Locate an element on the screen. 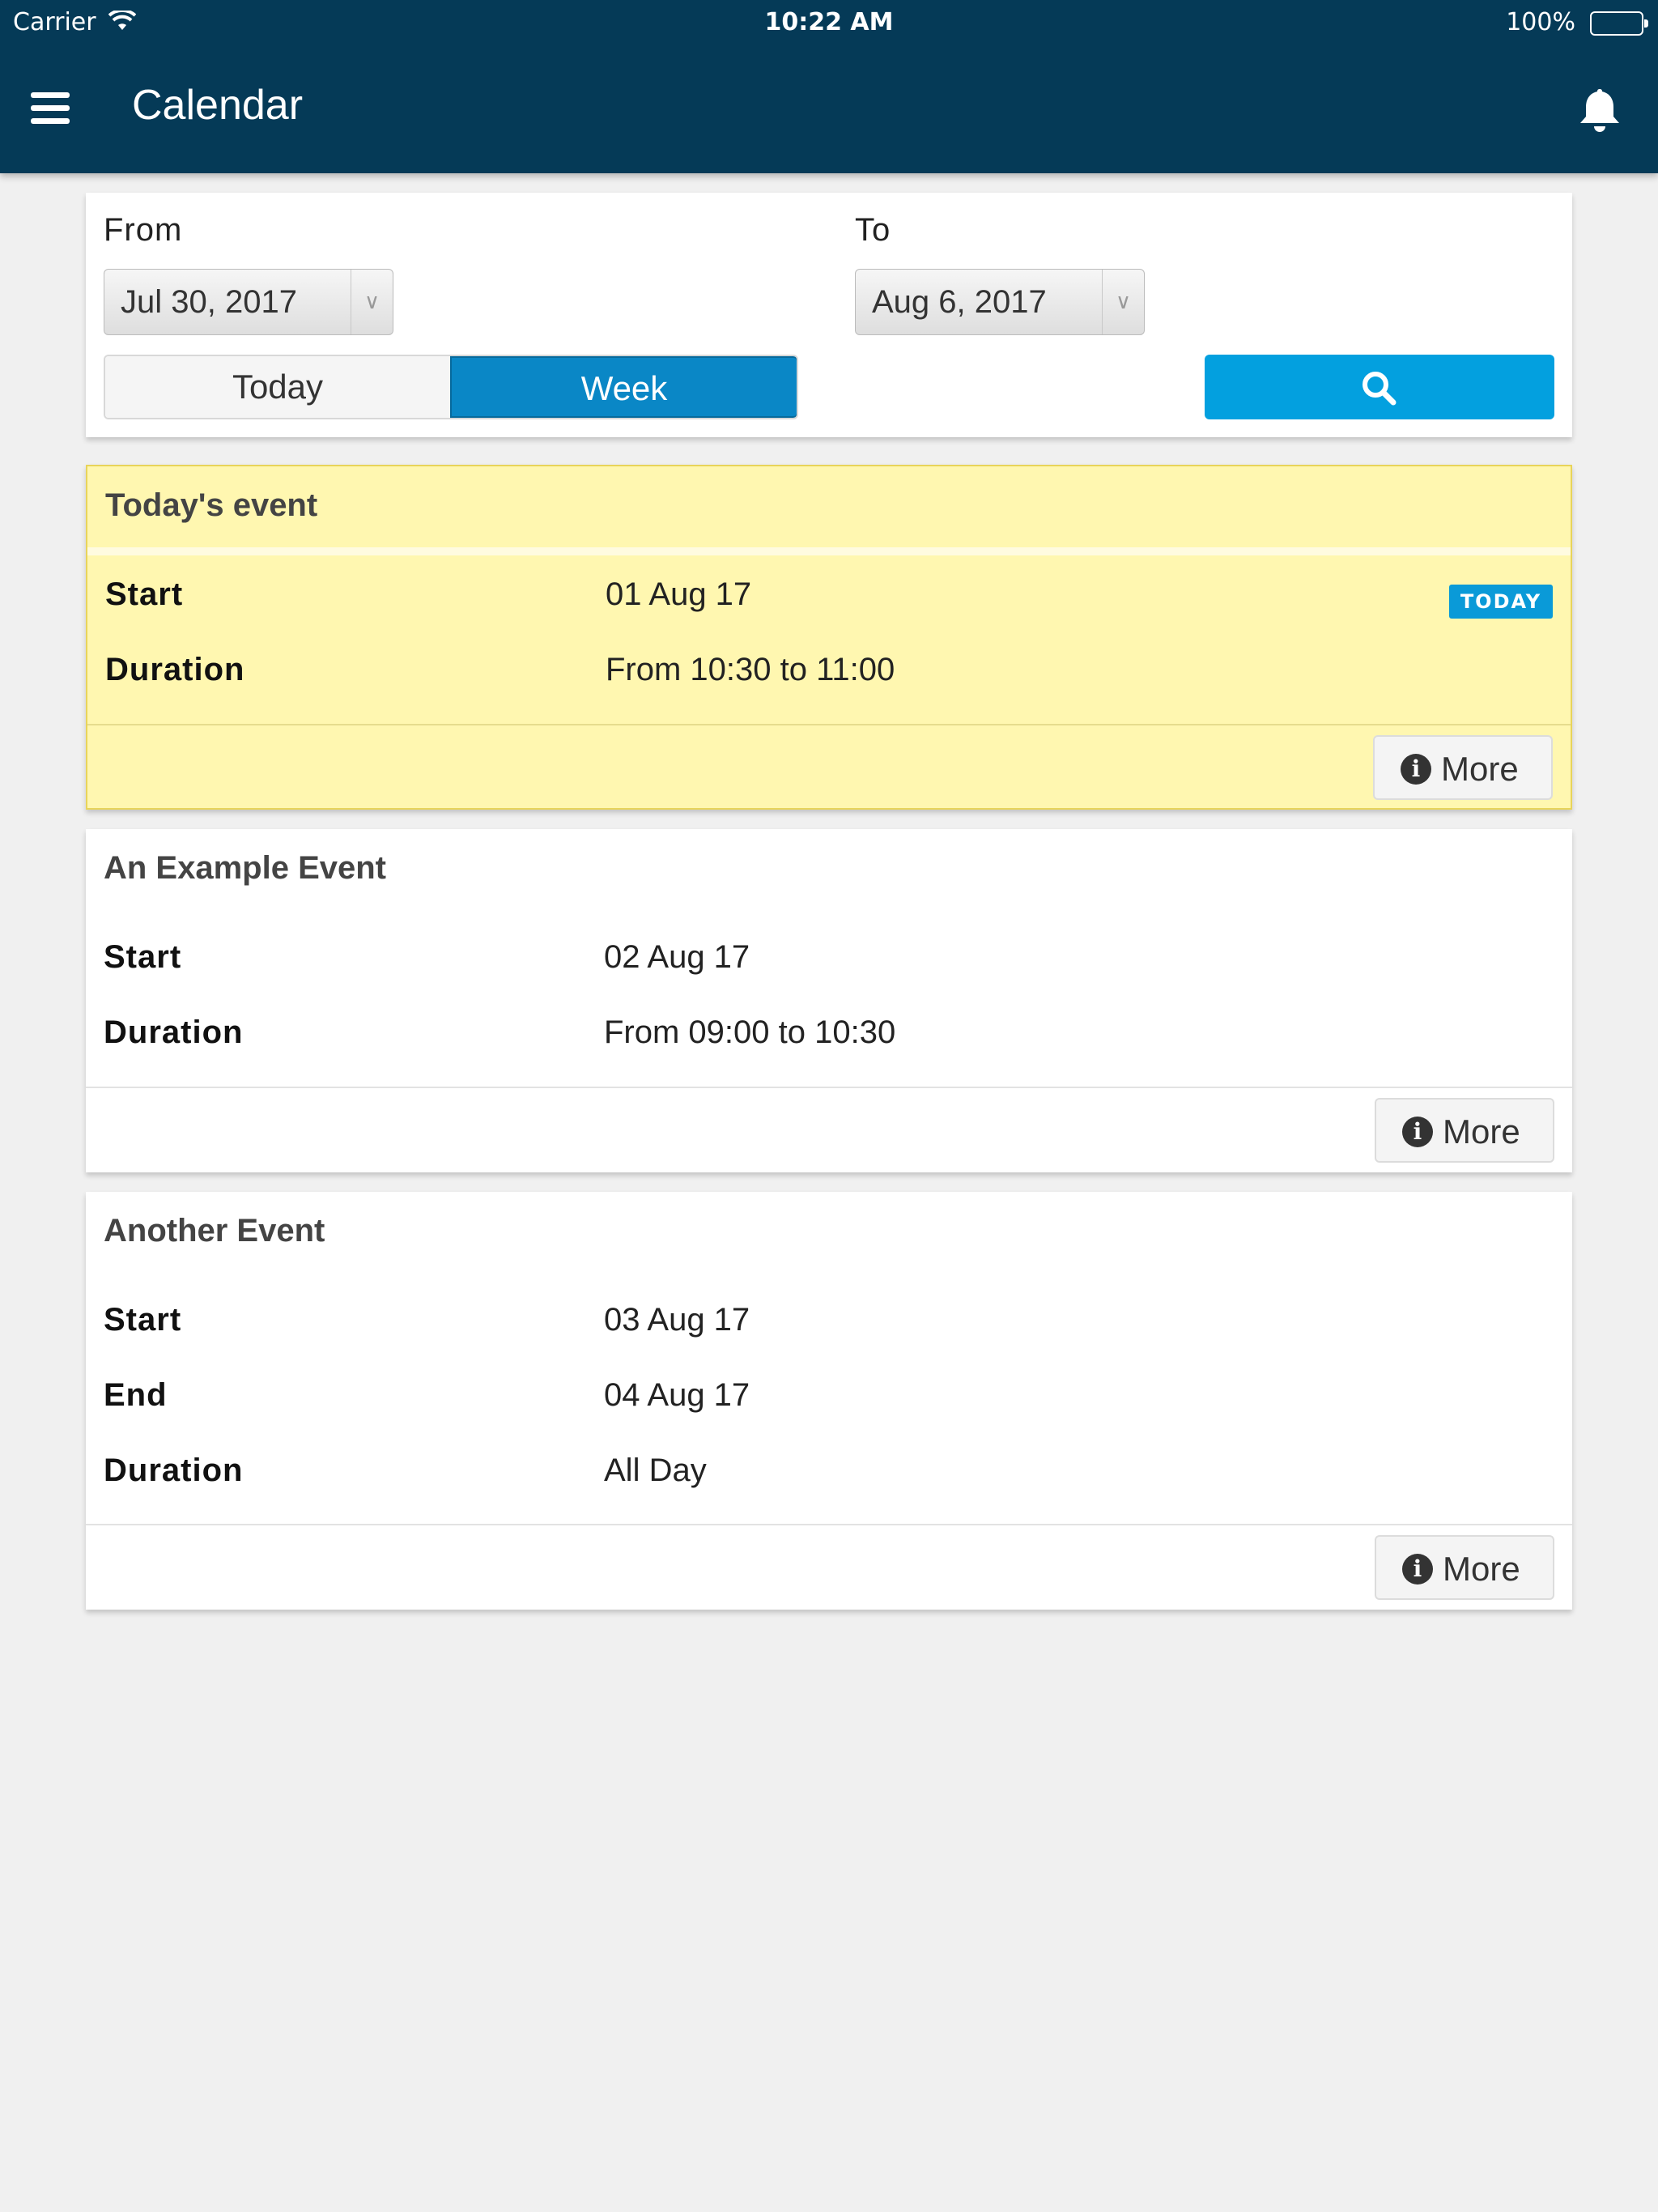 The height and width of the screenshot is (2212, 1658). to-date-value: Aug 6, 2017 is located at coordinates (959, 302).